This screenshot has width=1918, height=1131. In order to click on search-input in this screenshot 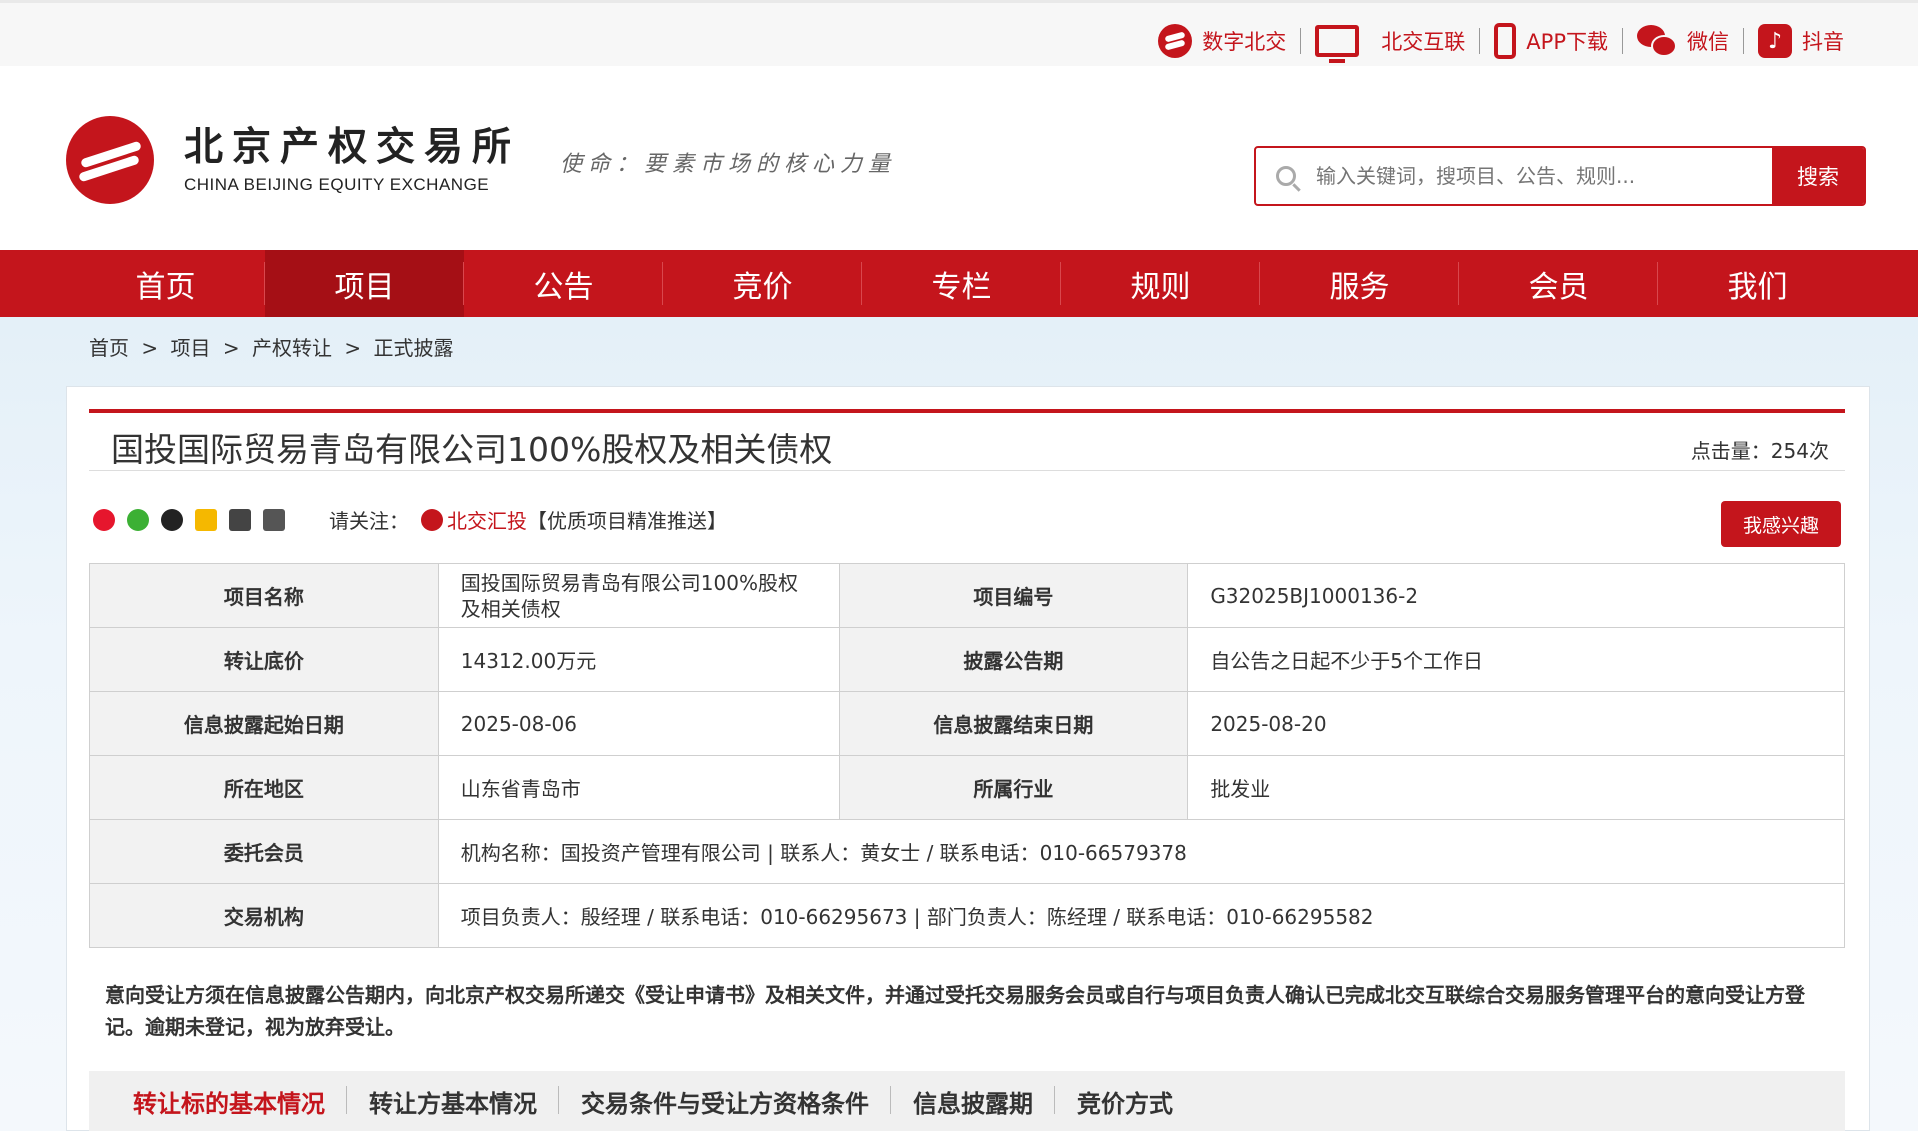, I will do `click(1544, 176)`.